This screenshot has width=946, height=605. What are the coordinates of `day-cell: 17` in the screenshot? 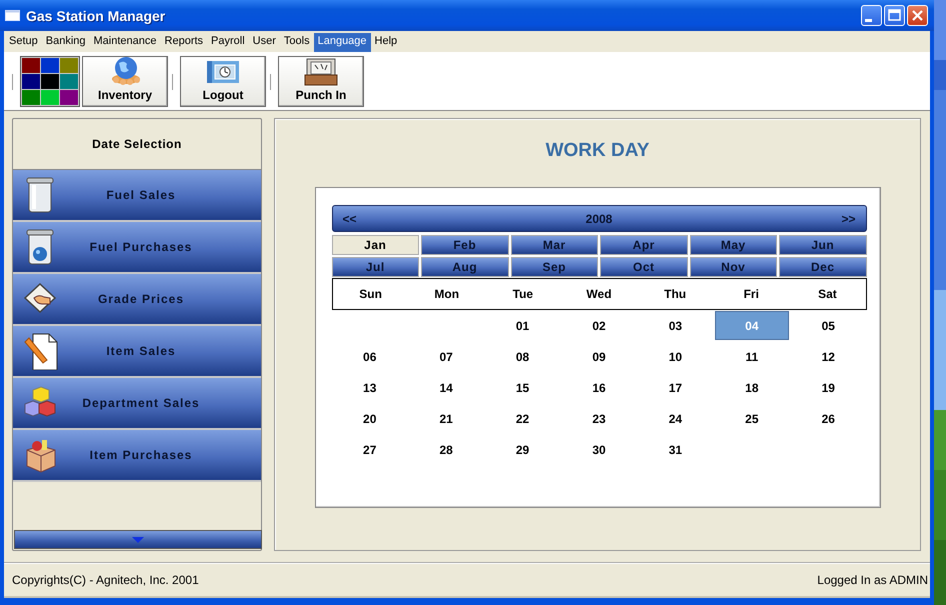 It's located at (675, 387).